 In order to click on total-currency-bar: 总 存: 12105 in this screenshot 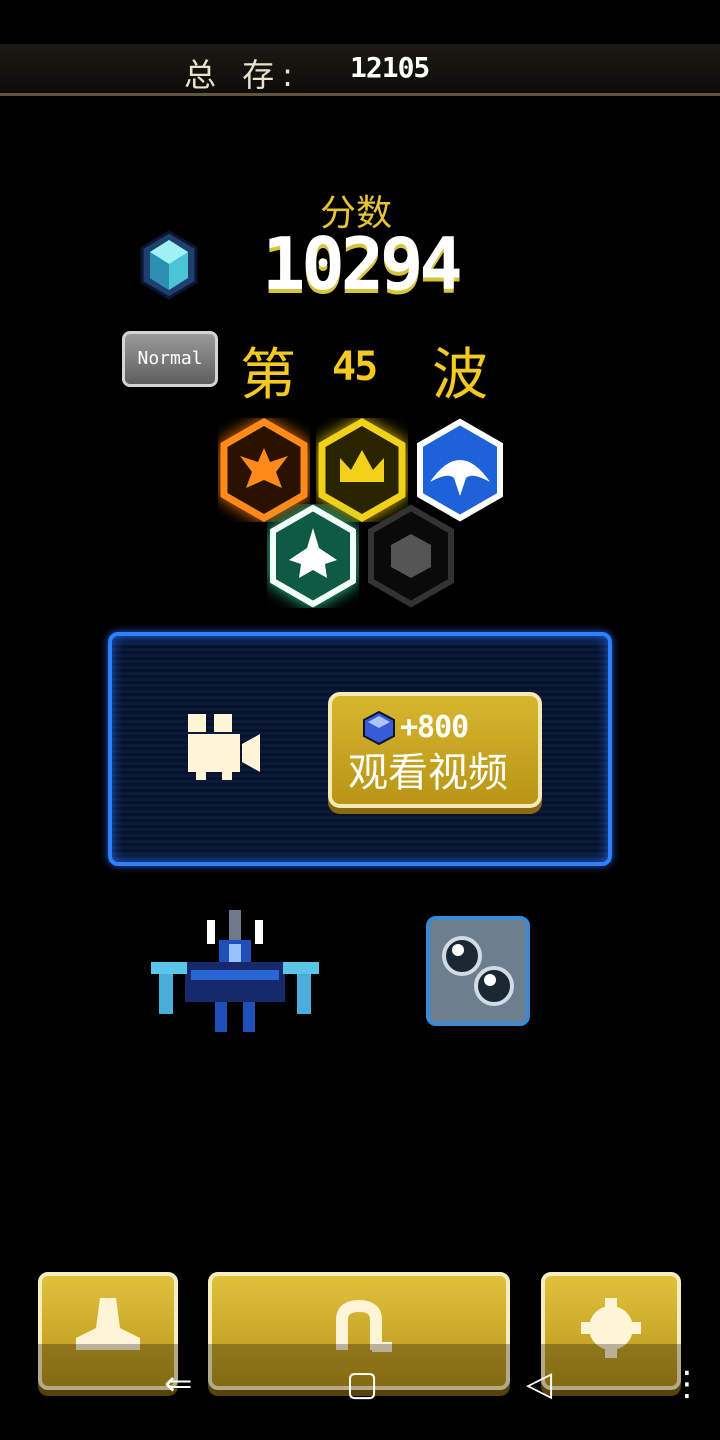, I will do `click(360, 70)`.